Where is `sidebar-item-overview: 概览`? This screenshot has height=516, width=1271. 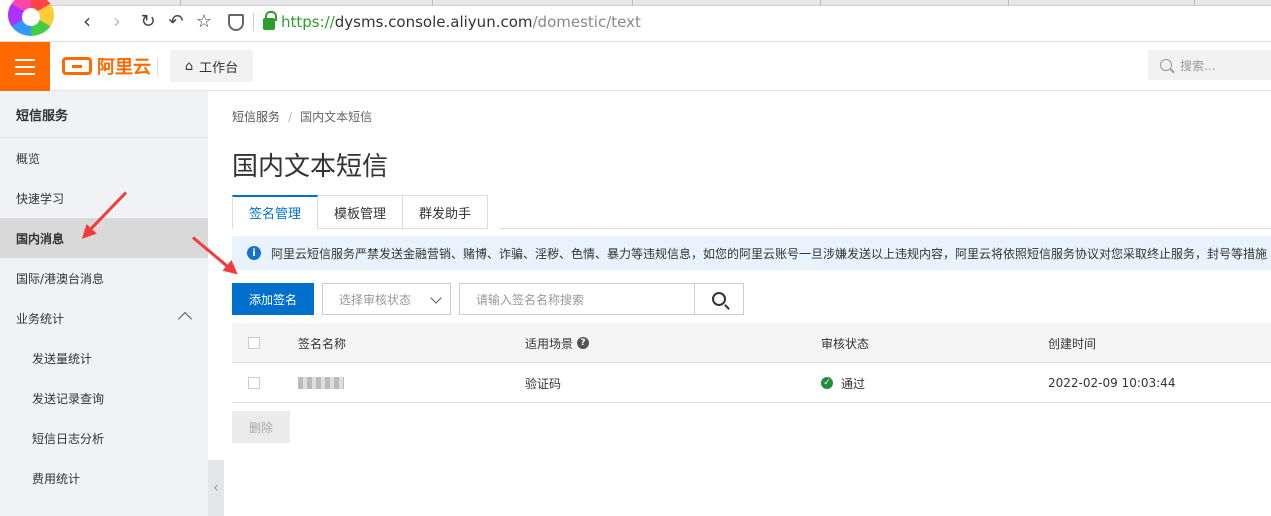 sidebar-item-overview: 概览 is located at coordinates (104, 158).